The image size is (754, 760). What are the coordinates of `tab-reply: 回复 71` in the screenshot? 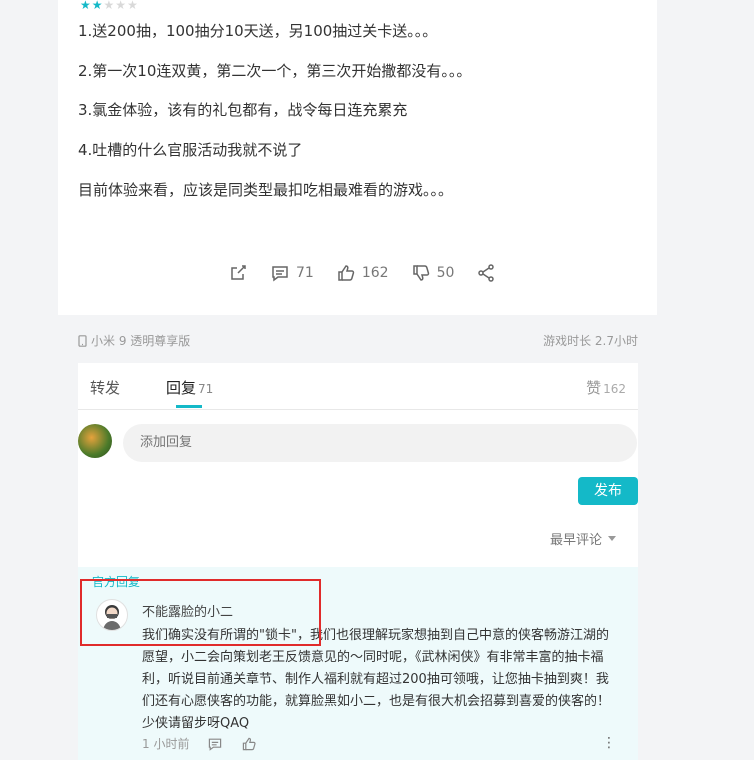 It's located at (189, 387).